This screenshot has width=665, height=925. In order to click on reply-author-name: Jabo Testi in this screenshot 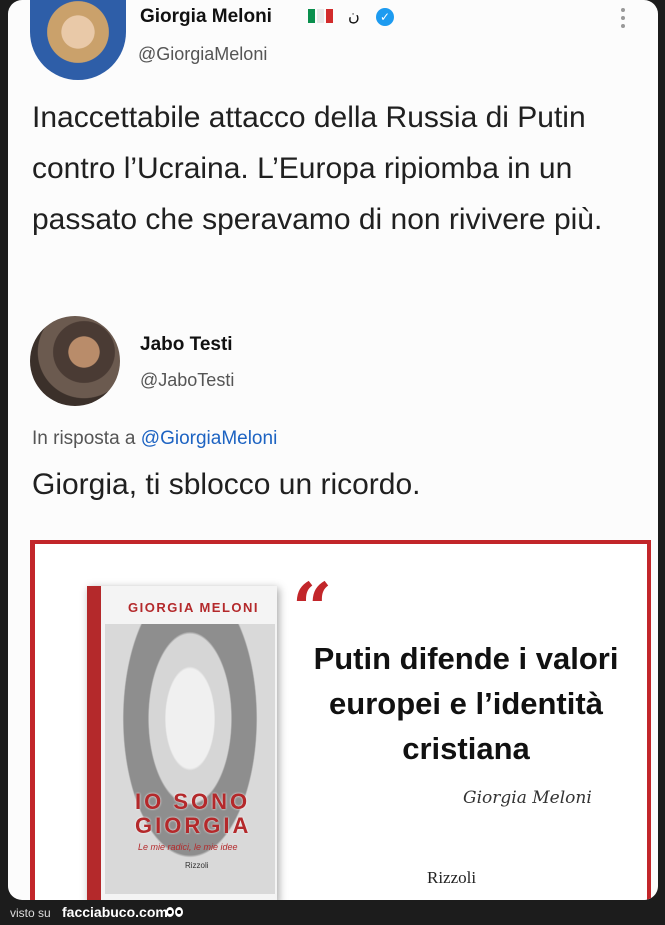, I will do `click(186, 345)`.